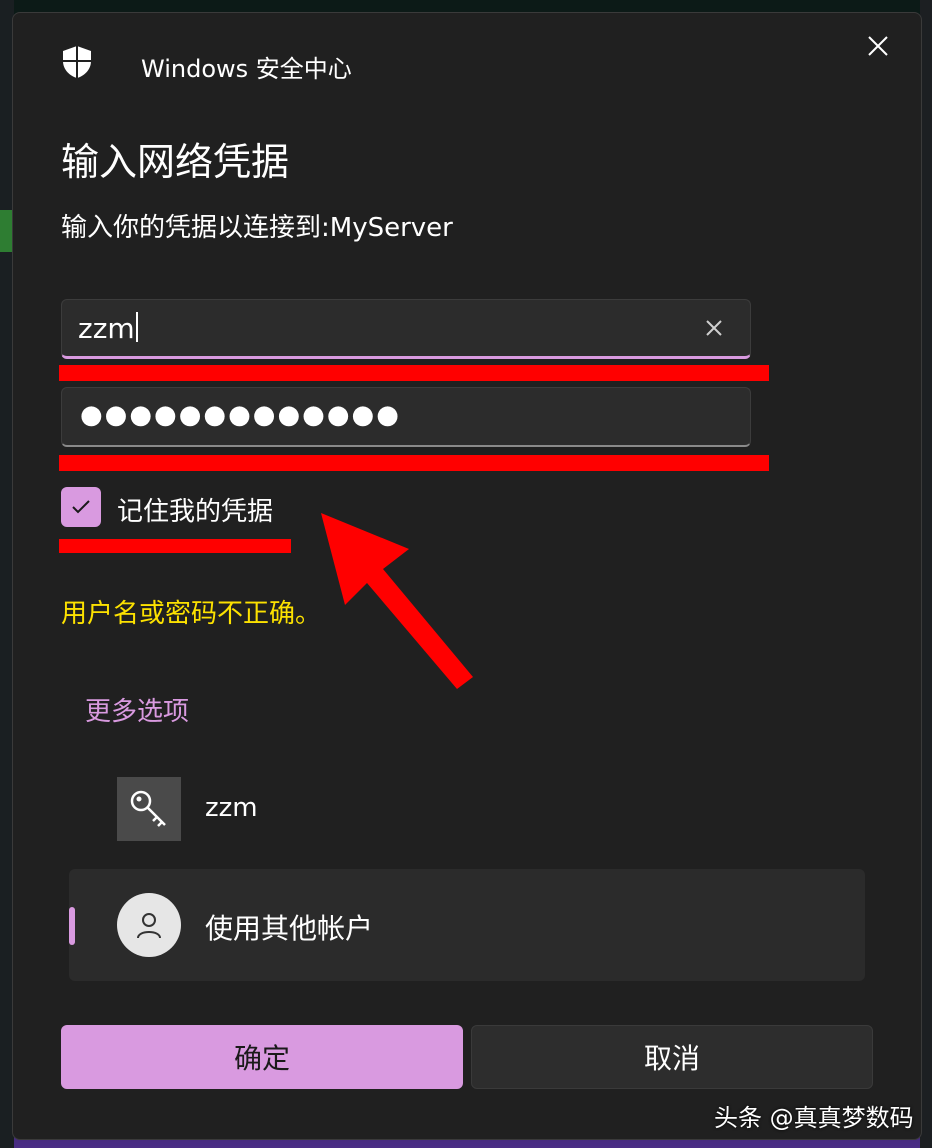  I want to click on error-message: 用户名或密码不正确。, so click(191, 614).